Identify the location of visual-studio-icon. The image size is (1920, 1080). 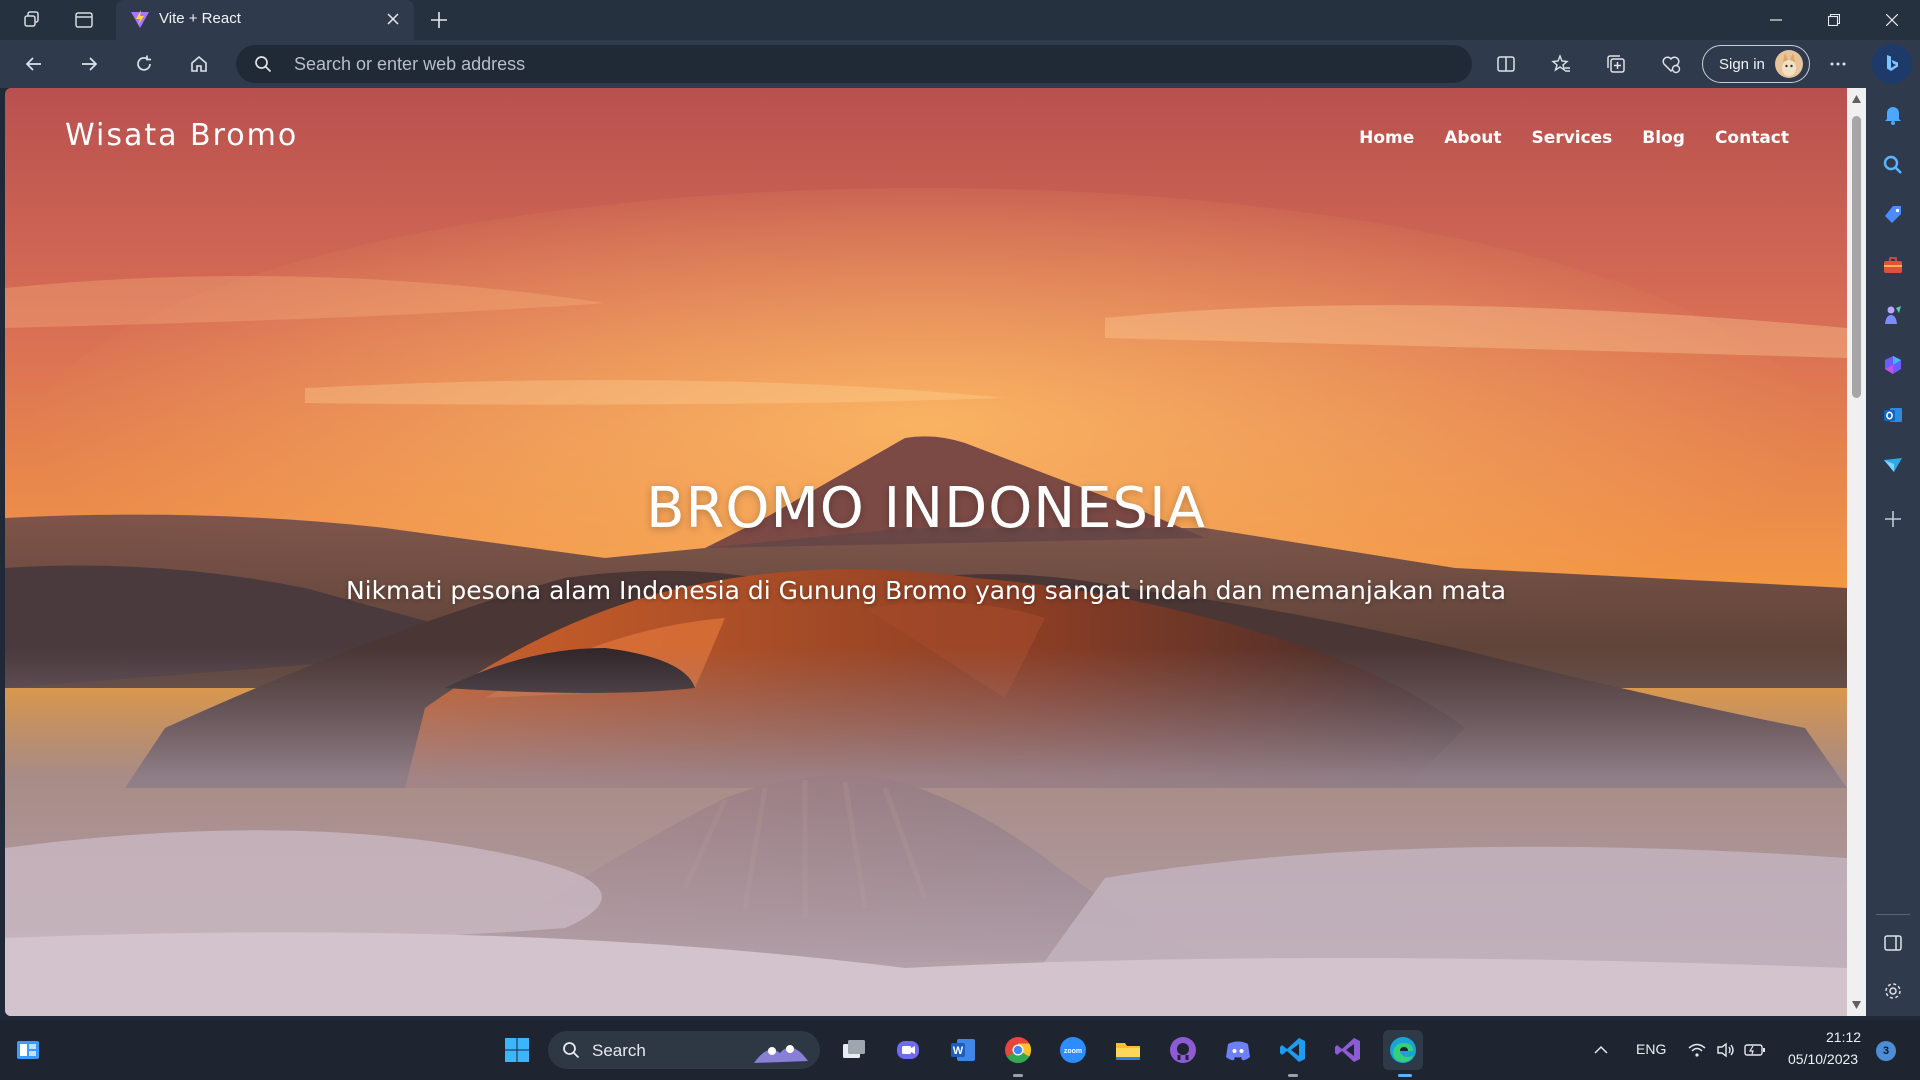
(1348, 1050).